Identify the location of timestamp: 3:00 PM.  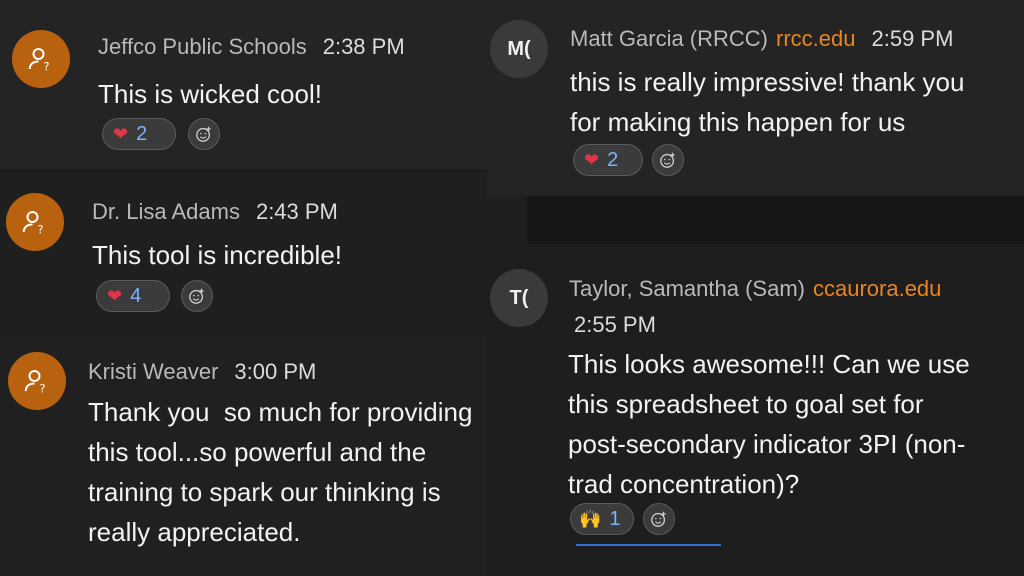
(275, 371).